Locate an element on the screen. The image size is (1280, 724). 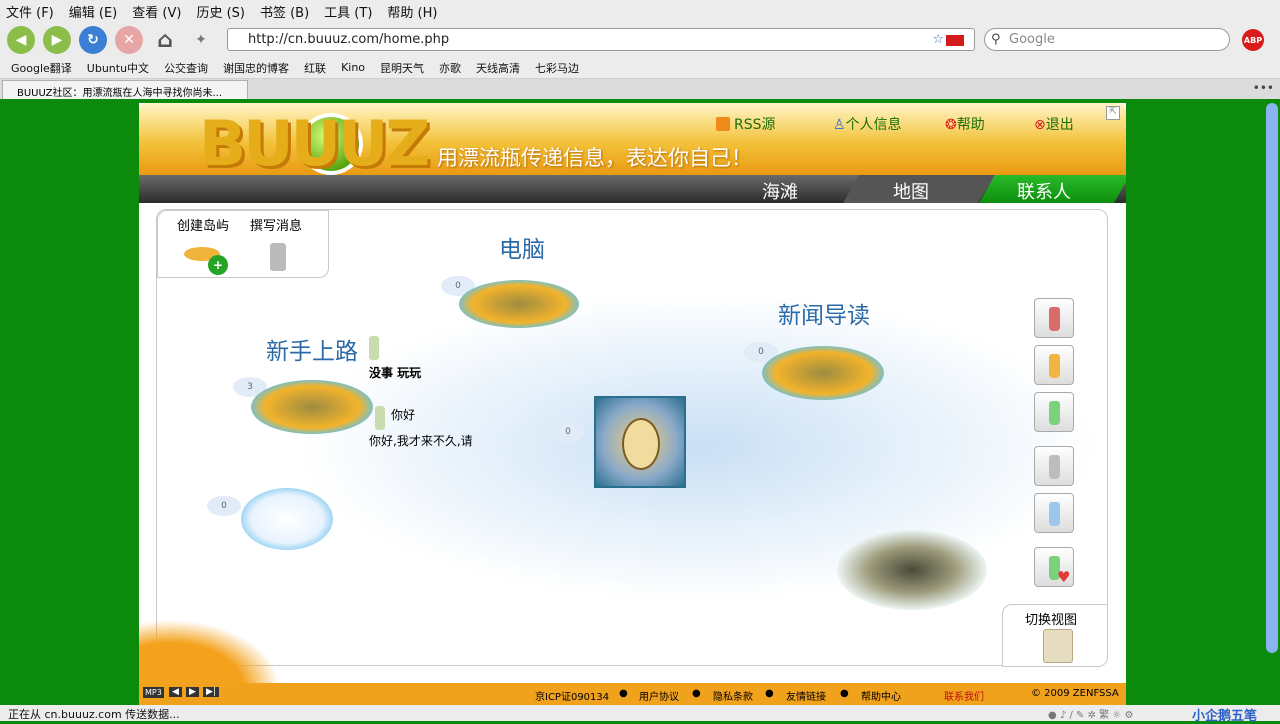
bookmark-tvhd: 天线高清 is located at coordinates (498, 68).